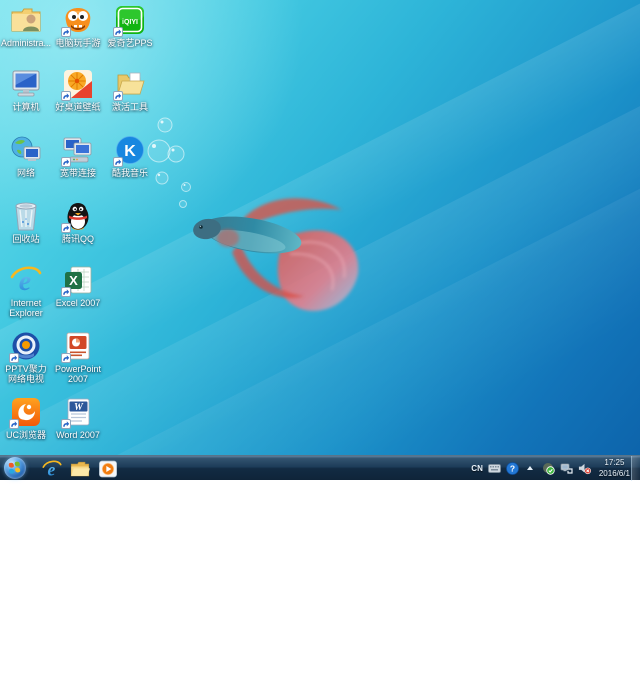 This screenshot has width=640, height=680. I want to click on word-letter: W, so click(79, 407).